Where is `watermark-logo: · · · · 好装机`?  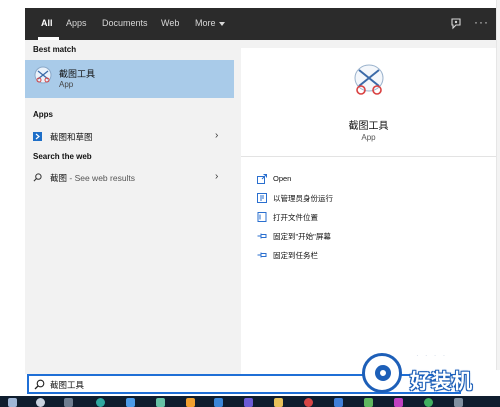
watermark-logo: · · · · 好装机 is located at coordinates (429, 372).